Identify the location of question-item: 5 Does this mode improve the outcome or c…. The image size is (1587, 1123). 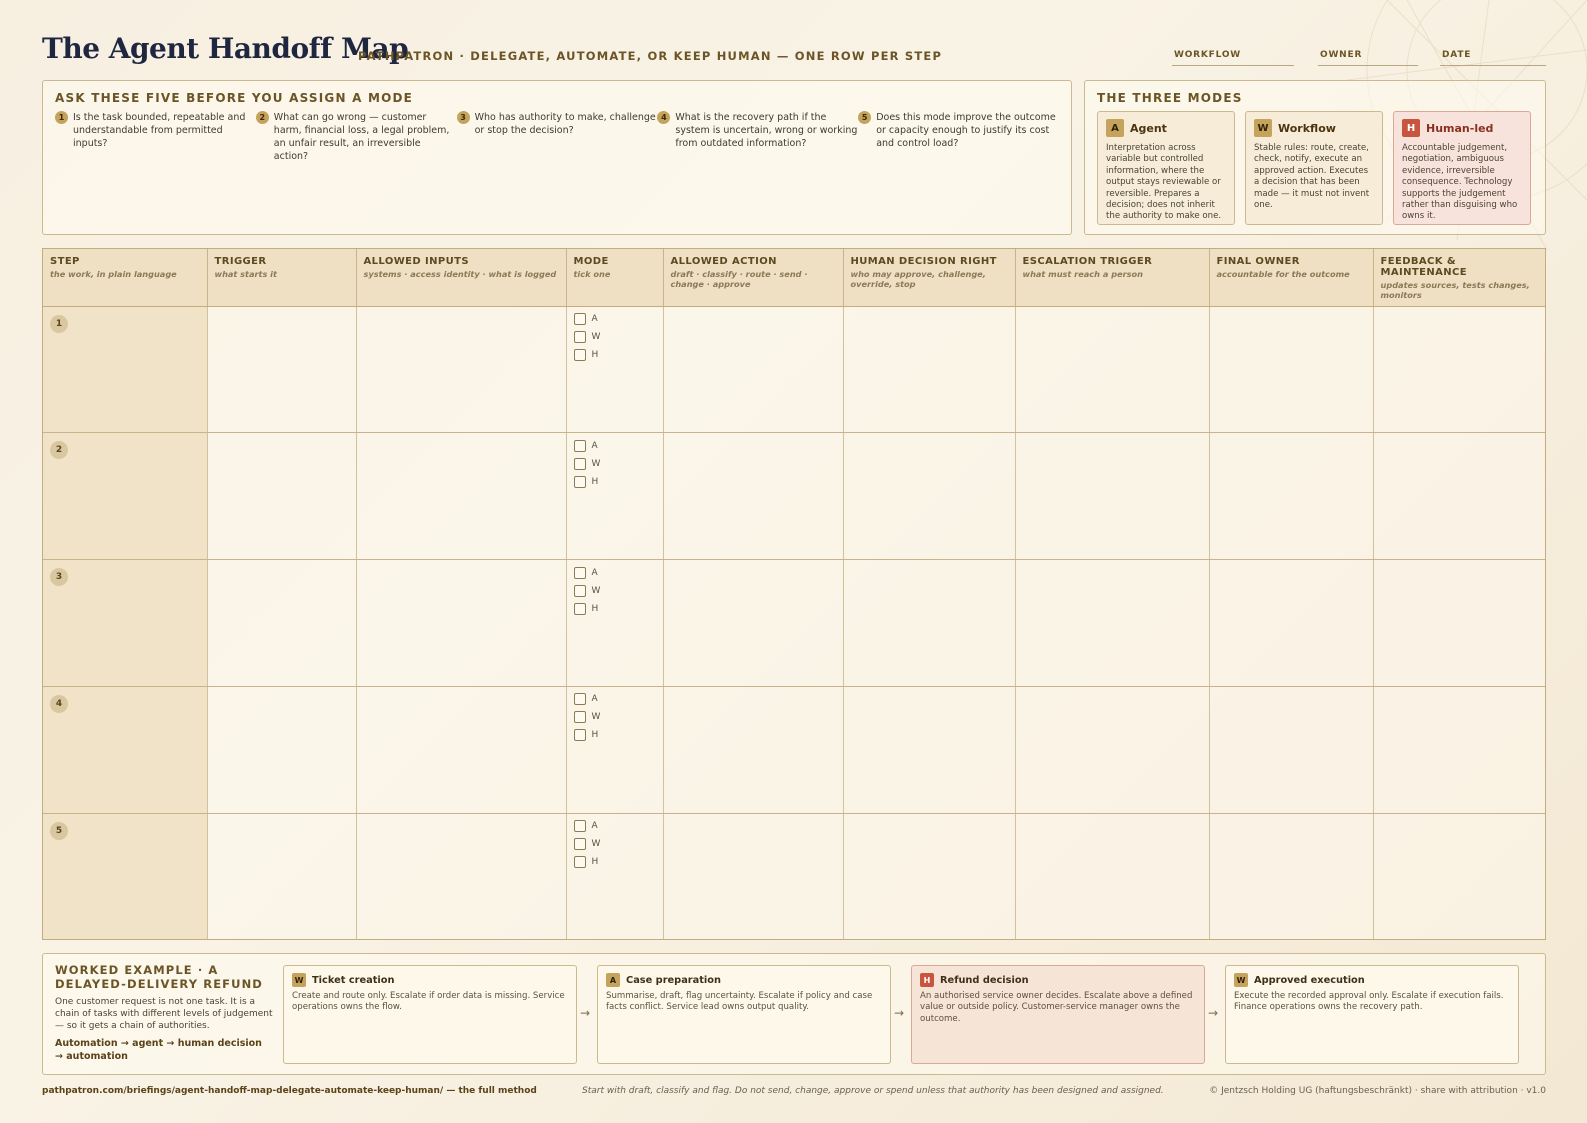
(958, 137).